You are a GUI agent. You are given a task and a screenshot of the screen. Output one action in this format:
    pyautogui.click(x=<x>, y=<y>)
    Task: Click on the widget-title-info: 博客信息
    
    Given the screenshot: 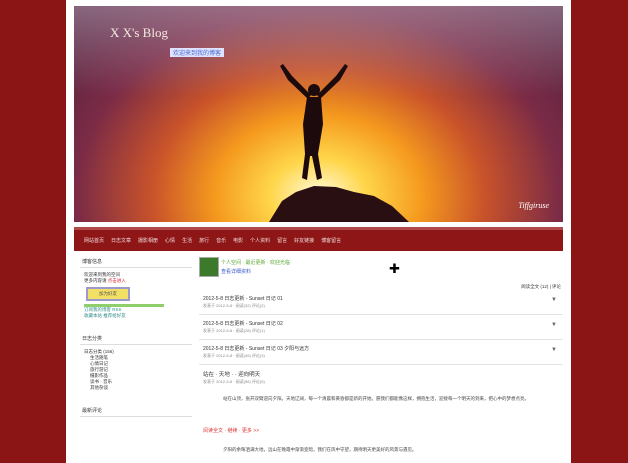 What is the action you would take?
    pyautogui.click(x=136, y=262)
    